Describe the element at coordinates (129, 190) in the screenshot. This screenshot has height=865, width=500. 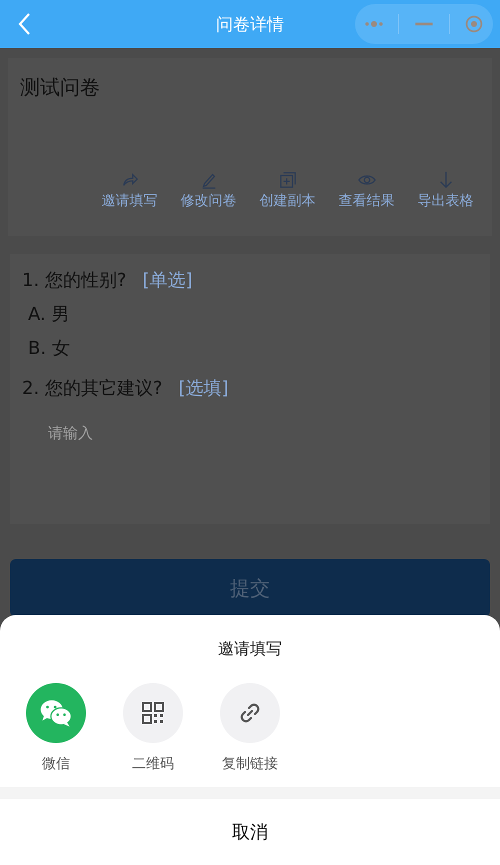
I see `action-button: 邀请填写` at that location.